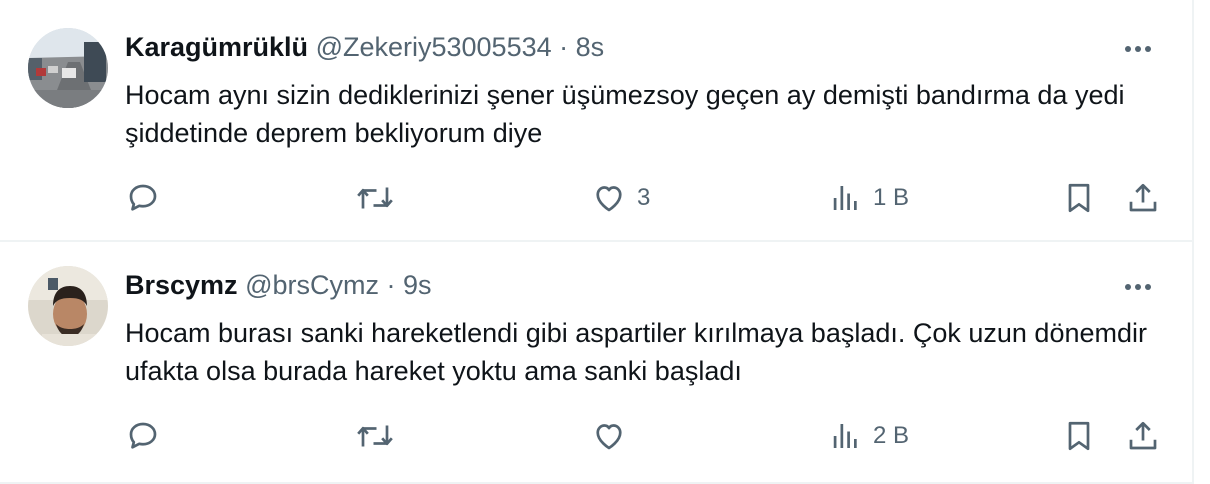 The width and height of the screenshot is (1210, 484). Describe the element at coordinates (216, 47) in the screenshot. I see `author-name: Karagümrüklü` at that location.